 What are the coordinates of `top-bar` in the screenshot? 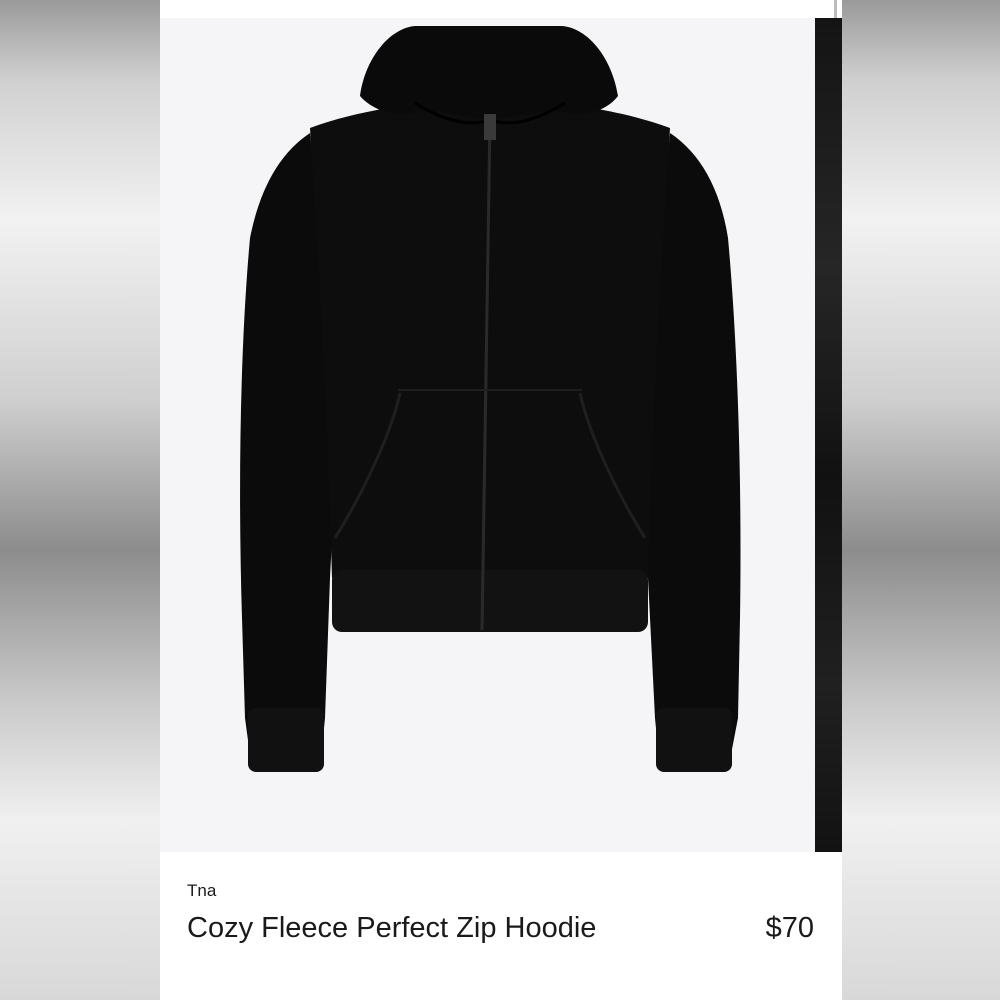 It's located at (501, 9).